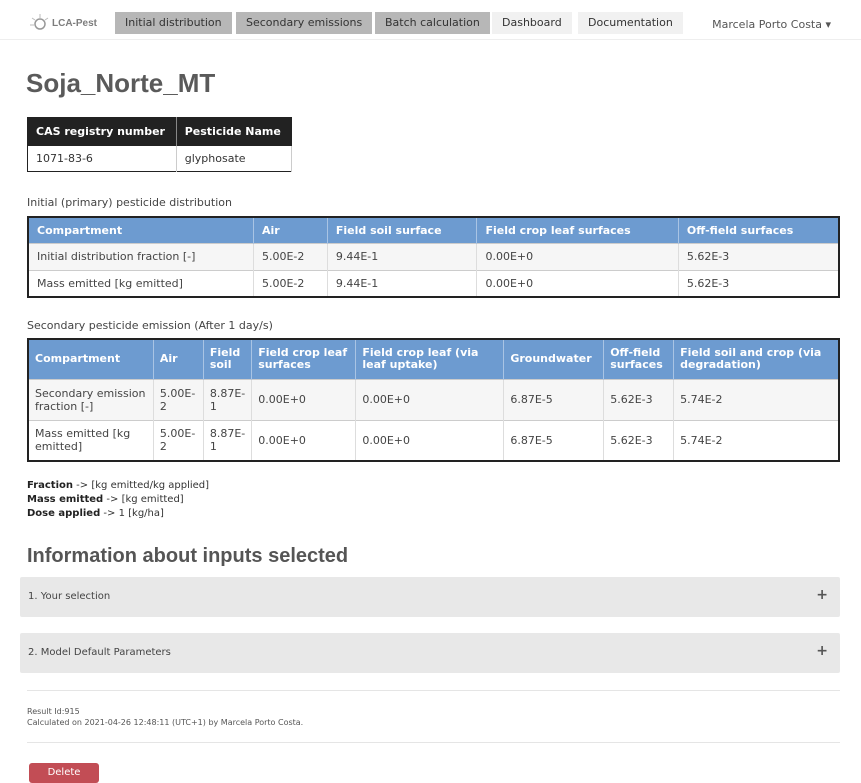  Describe the element at coordinates (53, 711) in the screenshot. I see `result-id: Result Id:915` at that location.